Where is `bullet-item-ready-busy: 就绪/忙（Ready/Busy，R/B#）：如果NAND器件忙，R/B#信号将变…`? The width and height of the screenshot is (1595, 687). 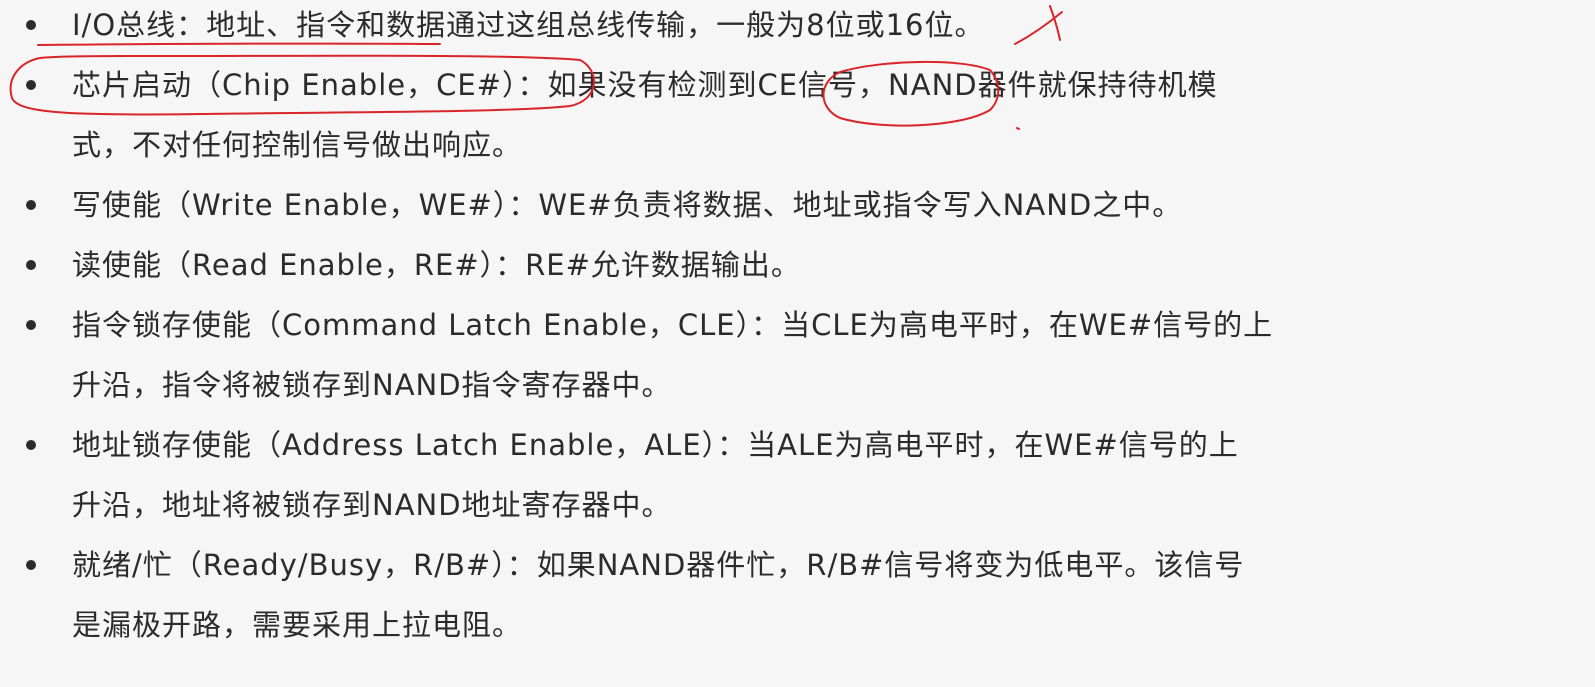 bullet-item-ready-busy: 就绪/忙（Ready/Busy，R/B#）：如果NAND器件忙，R/B#信号将变… is located at coordinates (658, 565).